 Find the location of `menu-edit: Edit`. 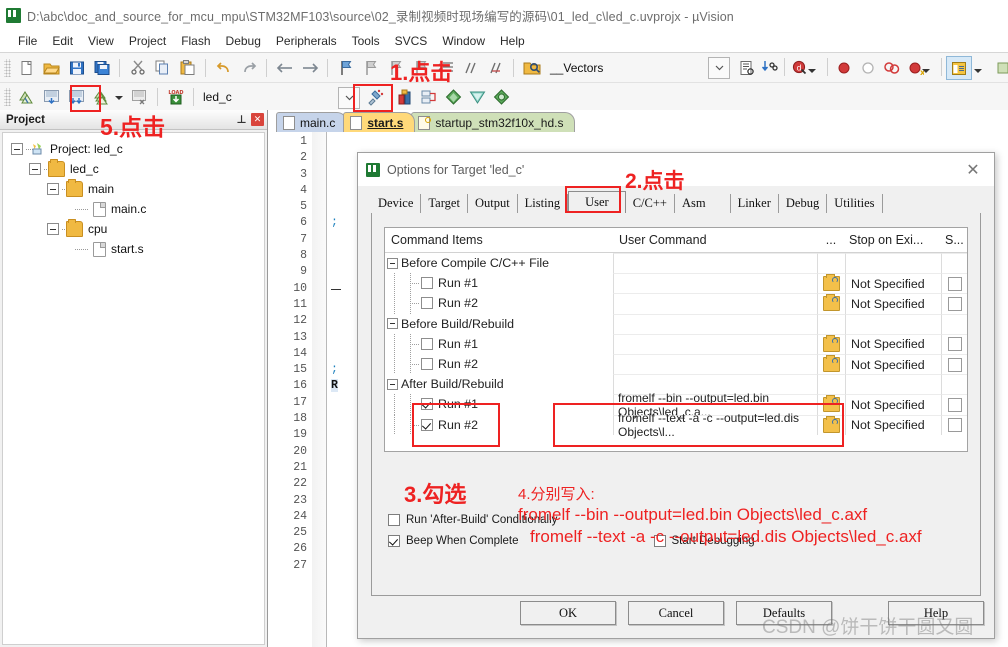

menu-edit: Edit is located at coordinates (62, 41).